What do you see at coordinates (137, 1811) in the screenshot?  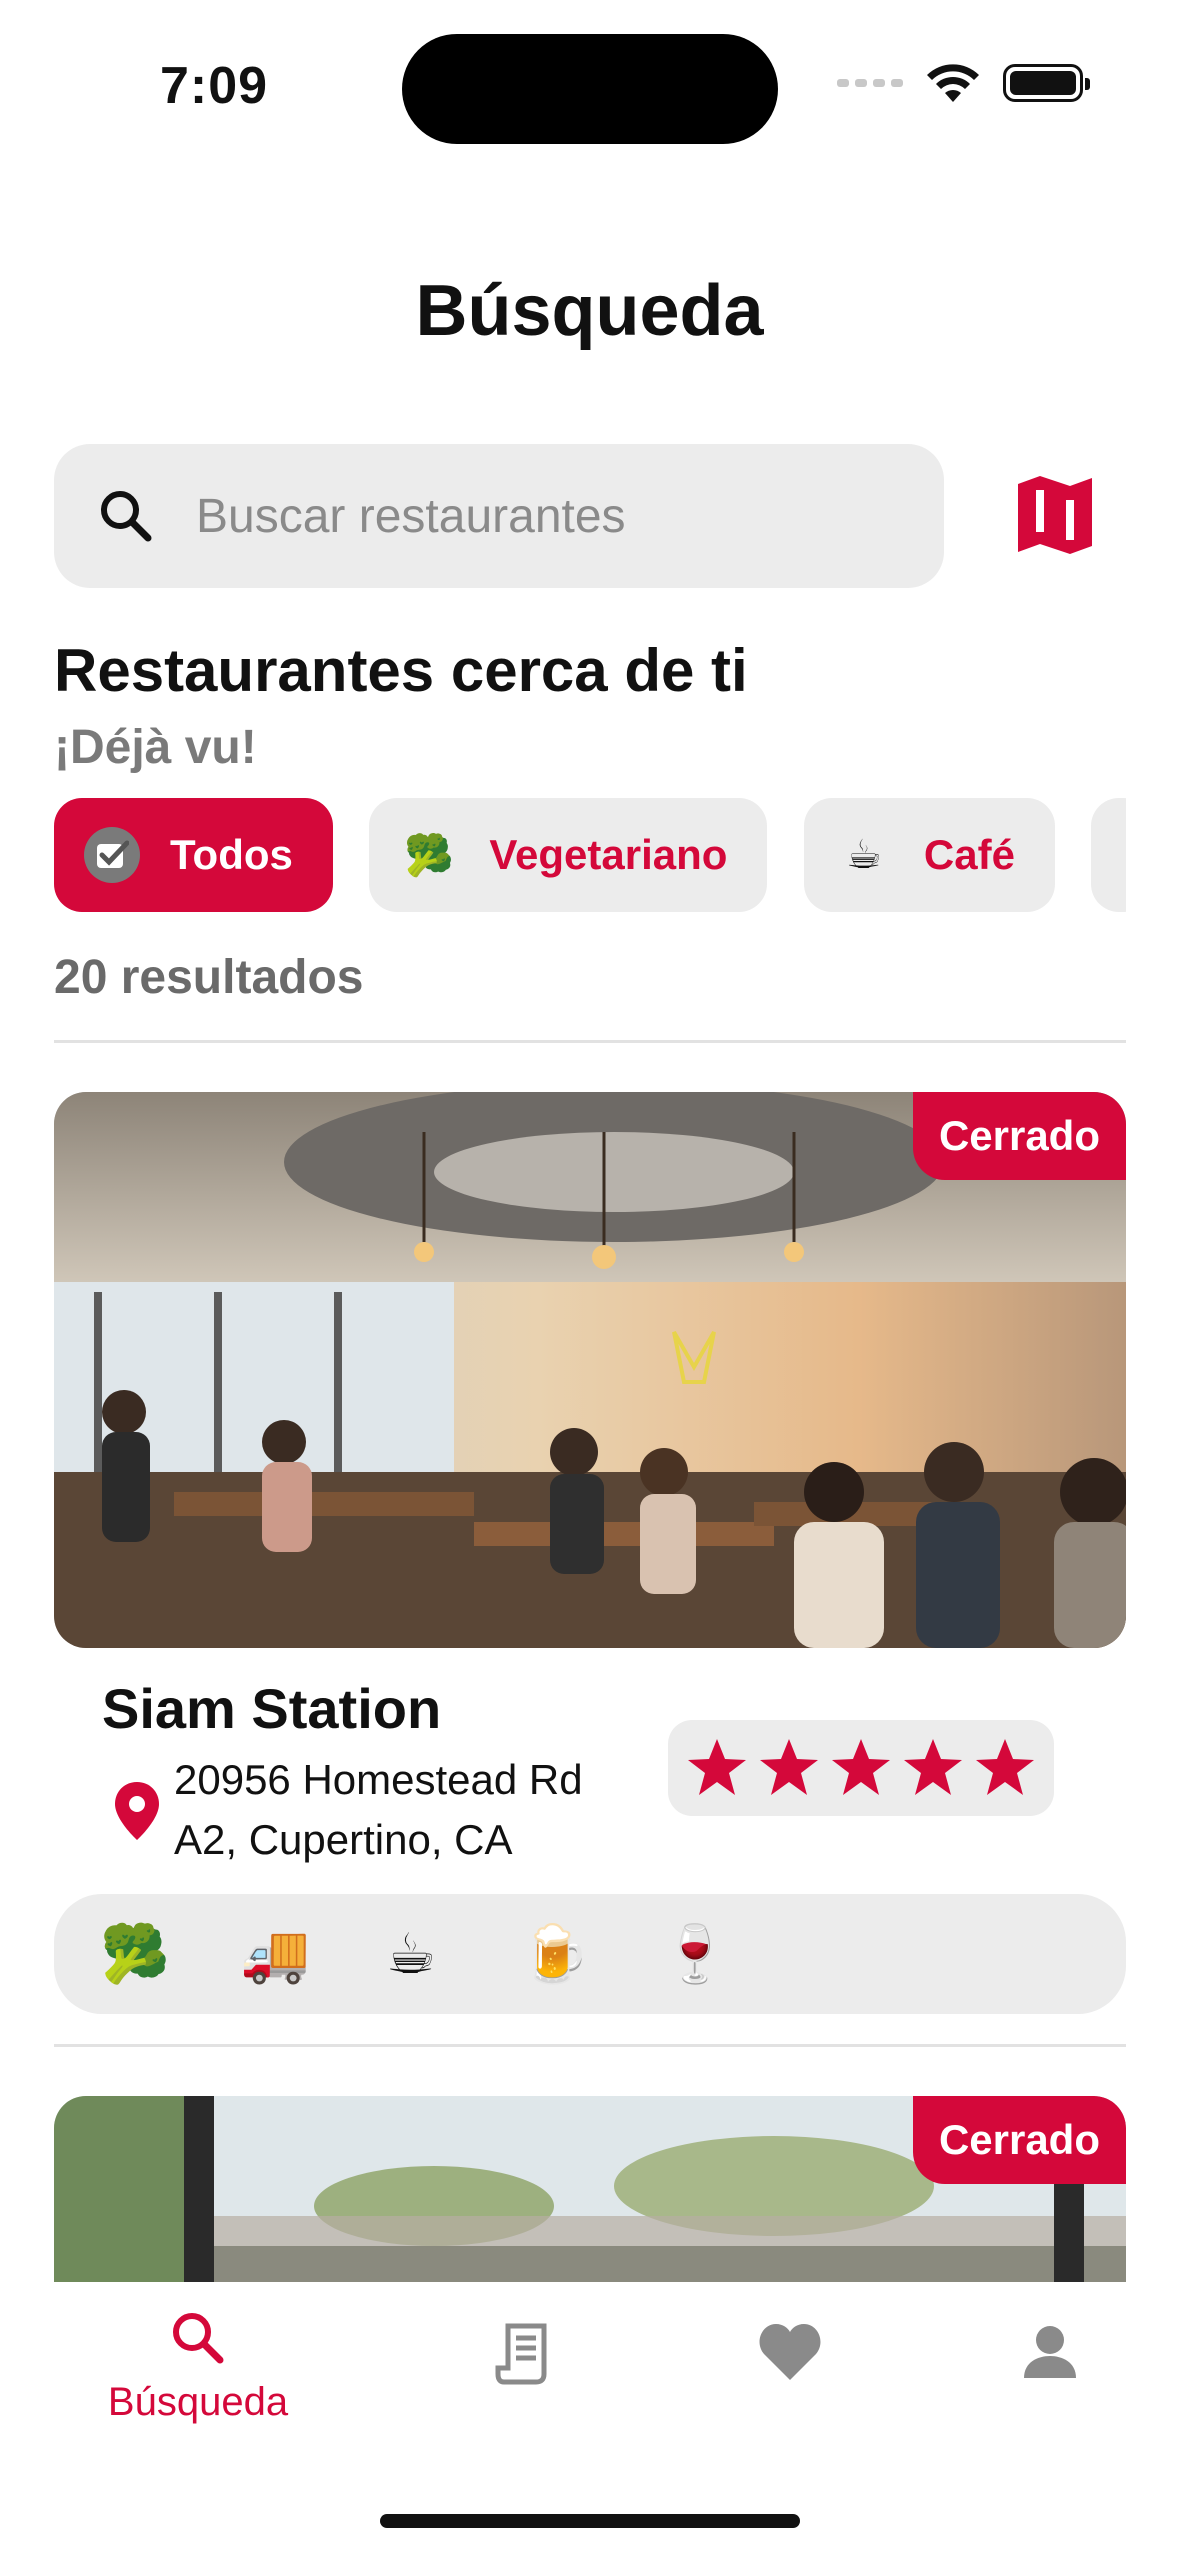 I see `location-pin-icon` at bounding box center [137, 1811].